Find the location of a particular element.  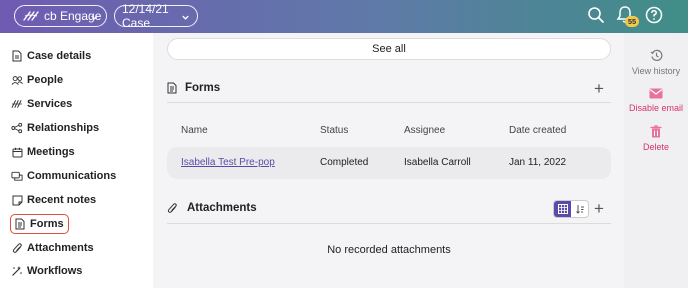

sidebar-item-label: Services is located at coordinates (50, 104).